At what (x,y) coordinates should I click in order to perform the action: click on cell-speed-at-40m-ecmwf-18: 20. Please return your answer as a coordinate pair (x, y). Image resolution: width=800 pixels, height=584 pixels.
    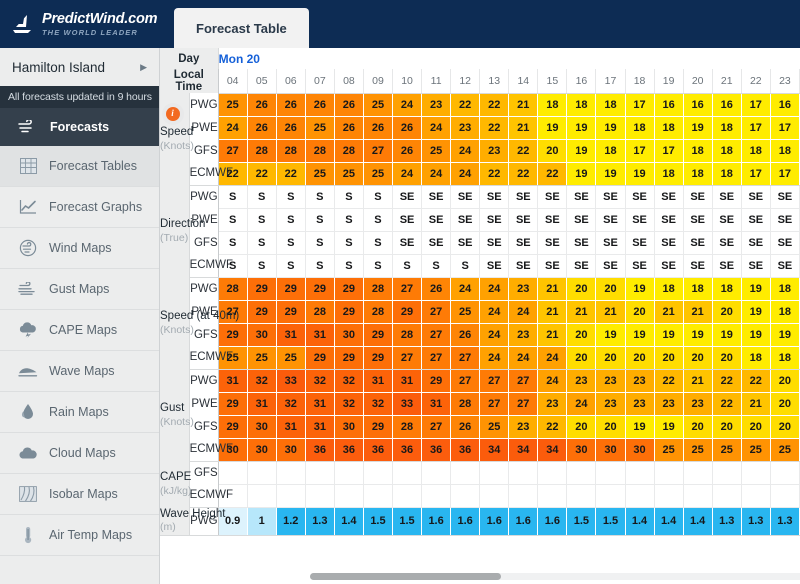
    Looking at the image, I should click on (640, 358).